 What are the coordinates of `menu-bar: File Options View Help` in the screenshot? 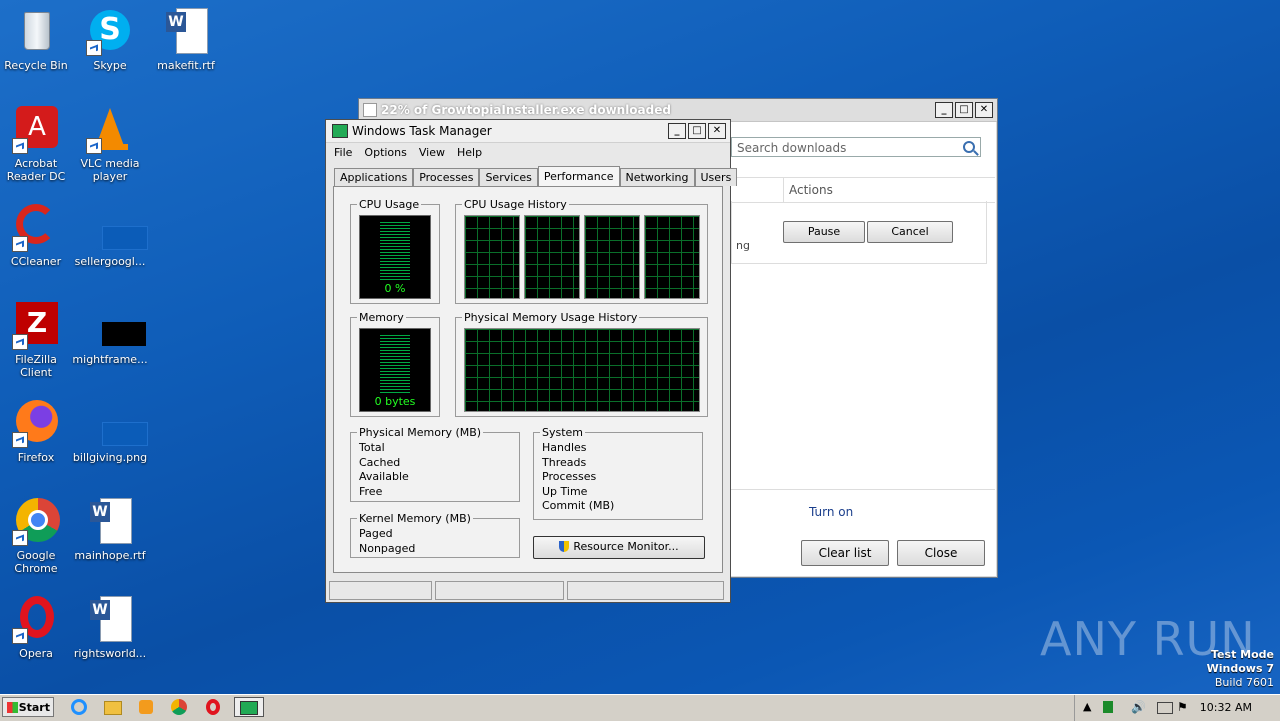 It's located at (528, 152).